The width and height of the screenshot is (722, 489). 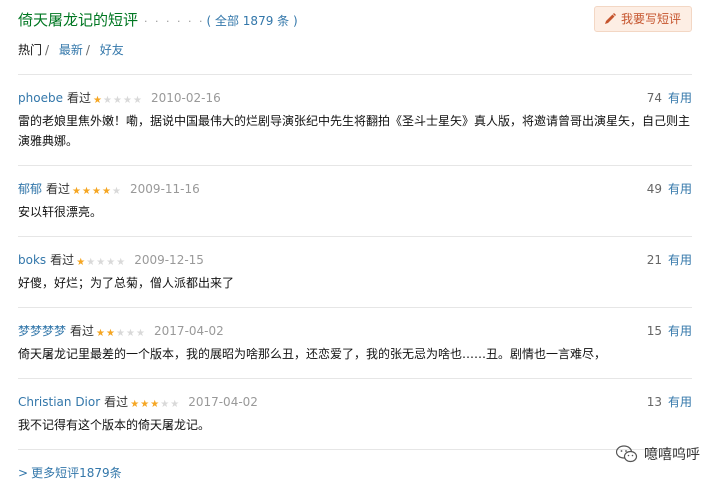 What do you see at coordinates (224, 21) in the screenshot?
I see `total-prefix: ( 全部` at bounding box center [224, 21].